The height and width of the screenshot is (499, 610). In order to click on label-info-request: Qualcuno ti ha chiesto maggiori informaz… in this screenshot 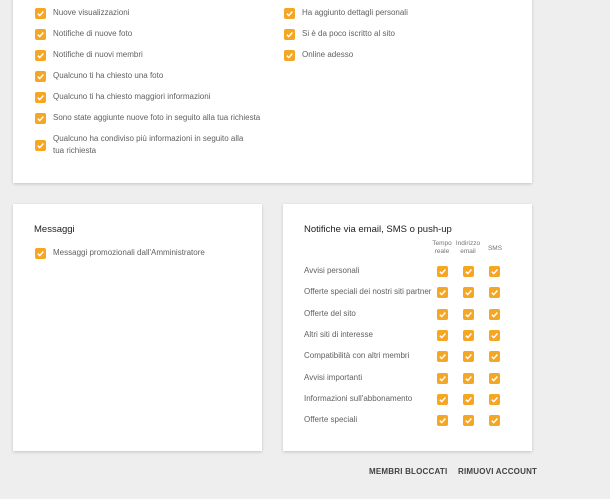, I will do `click(132, 96)`.